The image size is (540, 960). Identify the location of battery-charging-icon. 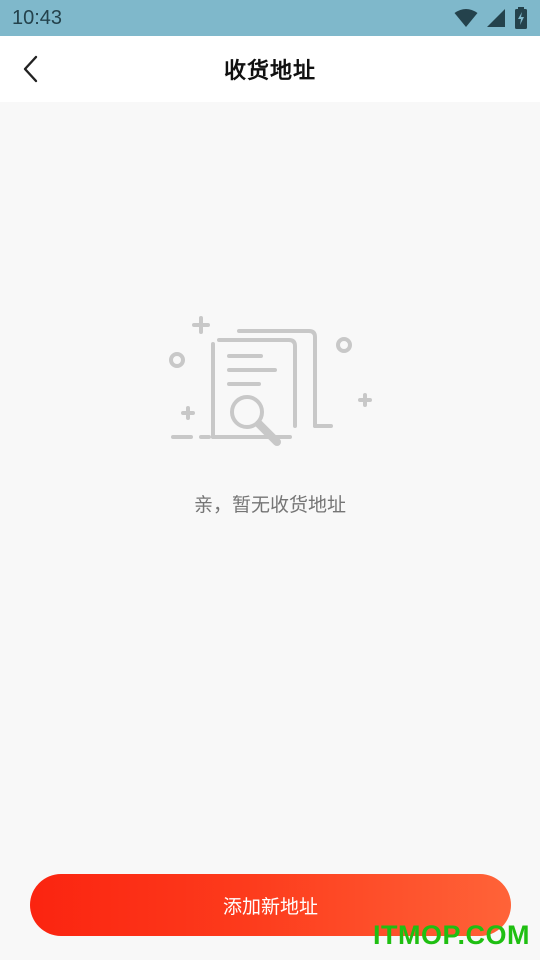
(521, 18).